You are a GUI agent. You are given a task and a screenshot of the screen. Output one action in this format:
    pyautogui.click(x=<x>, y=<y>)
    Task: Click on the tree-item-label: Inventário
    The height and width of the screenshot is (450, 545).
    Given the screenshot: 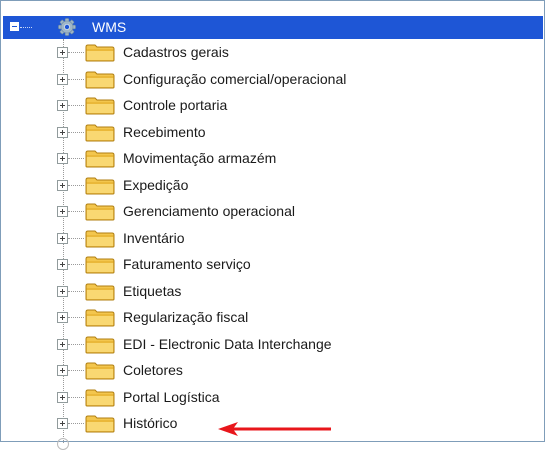 What is the action you would take?
    pyautogui.click(x=154, y=237)
    